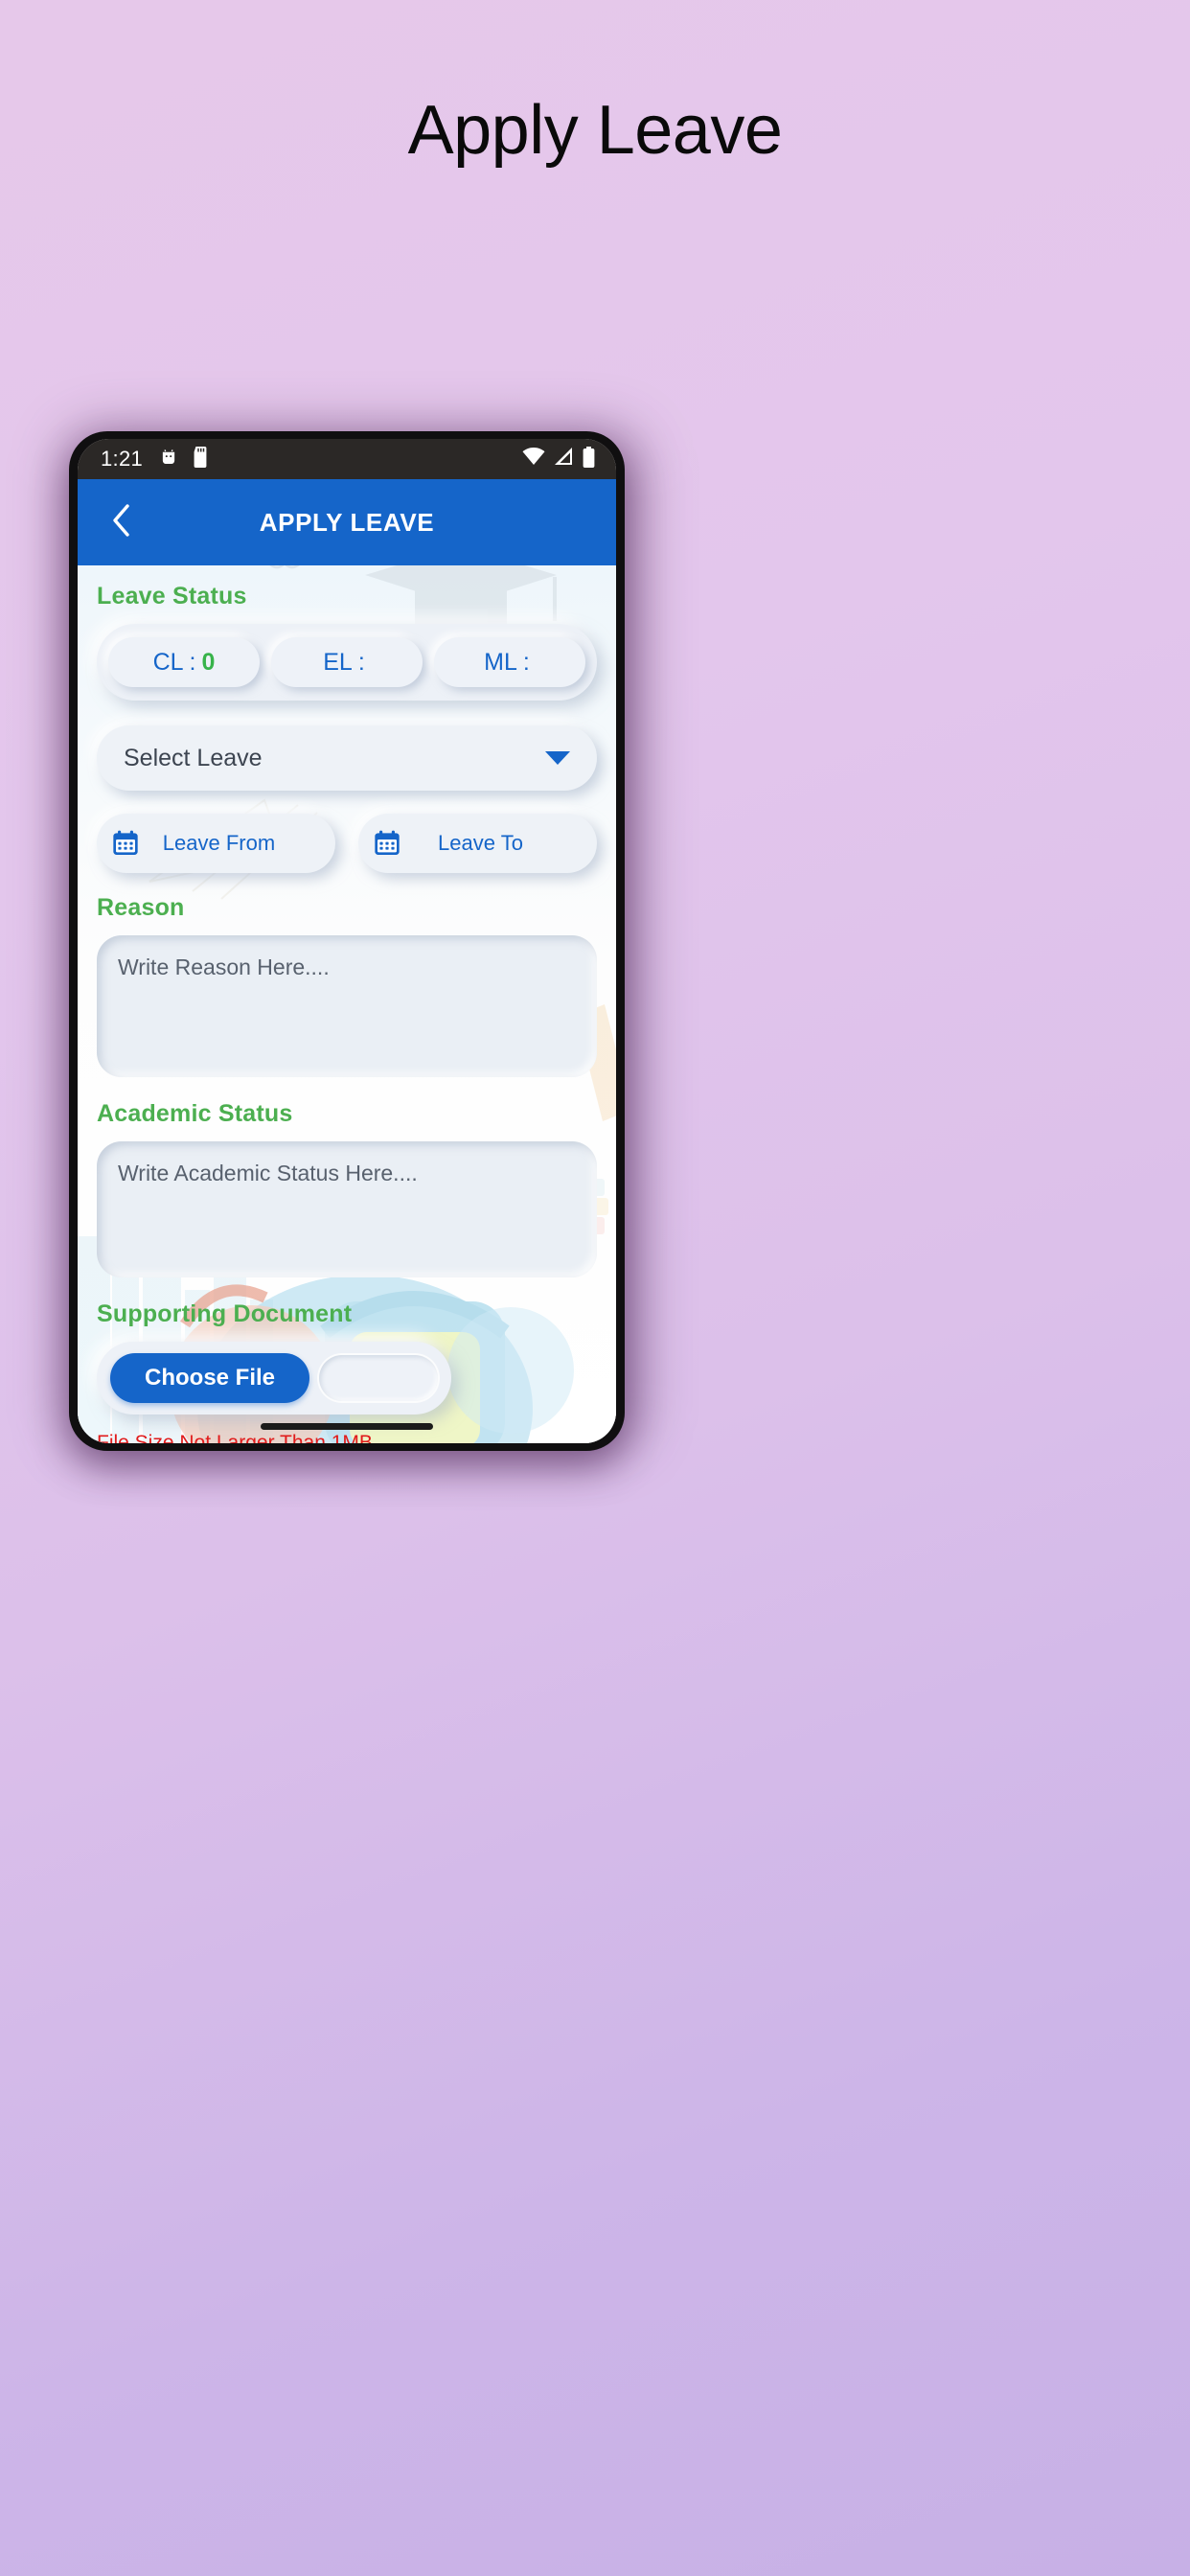 The height and width of the screenshot is (2576, 1190). I want to click on reason-label: Reason, so click(141, 907).